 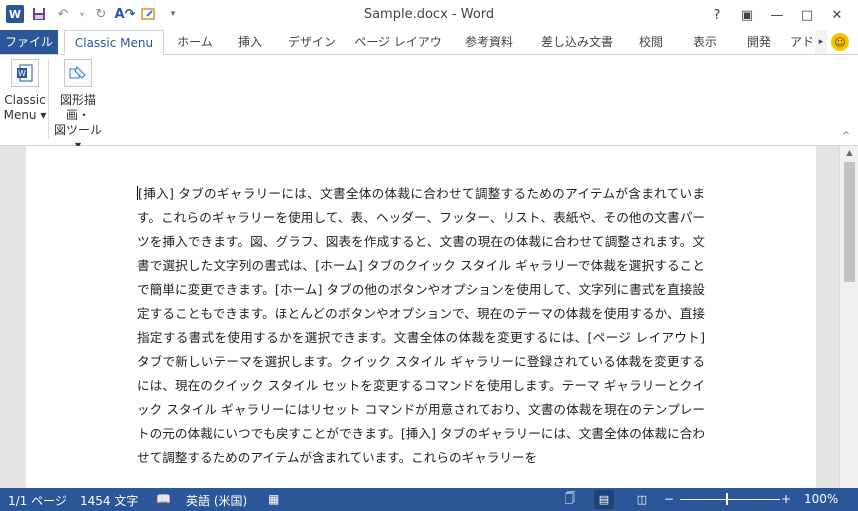 I want to click on classic-menu-label-2: Menu ▾, so click(x=25, y=115).